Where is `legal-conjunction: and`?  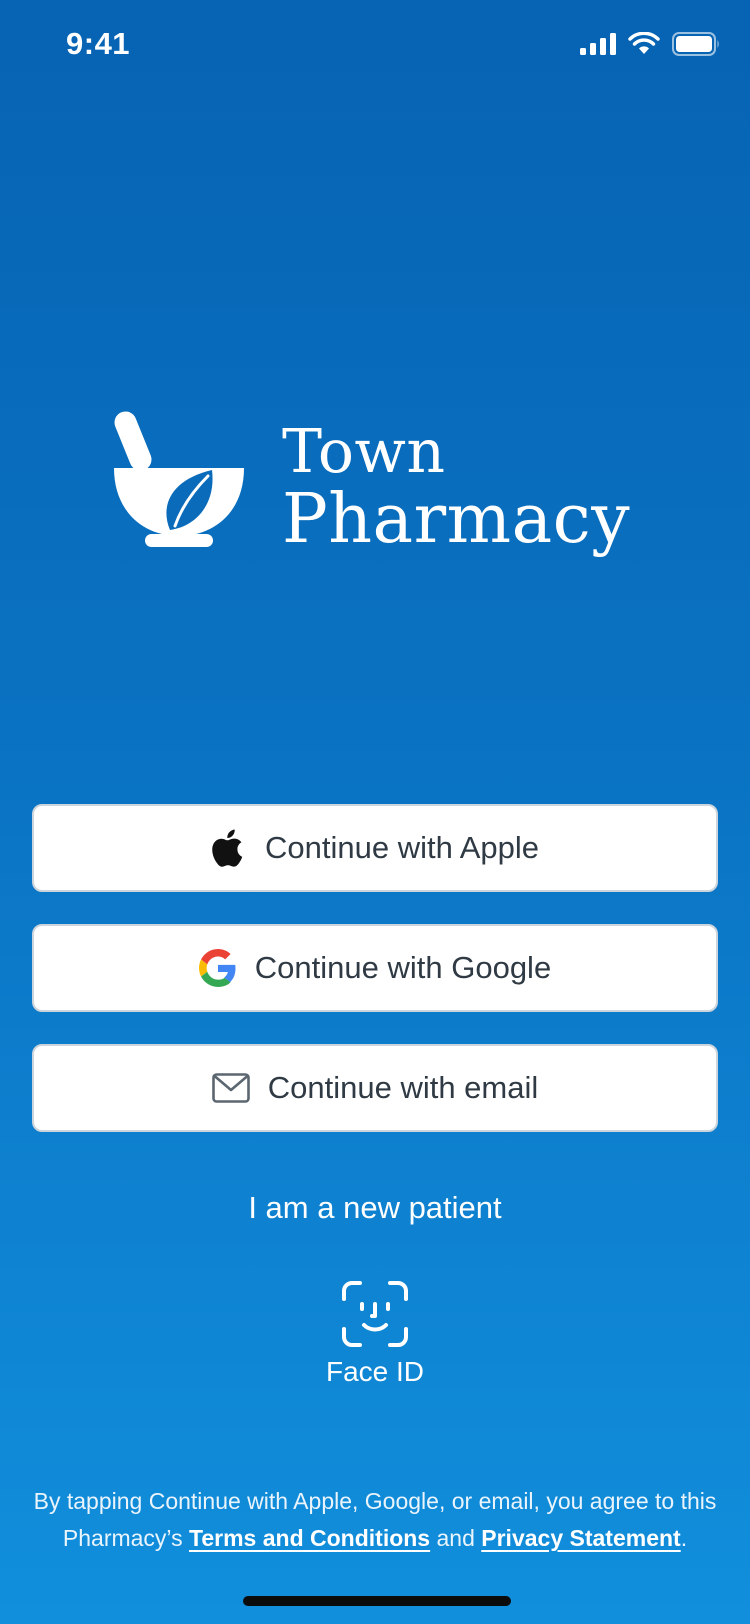 legal-conjunction: and is located at coordinates (455, 1538).